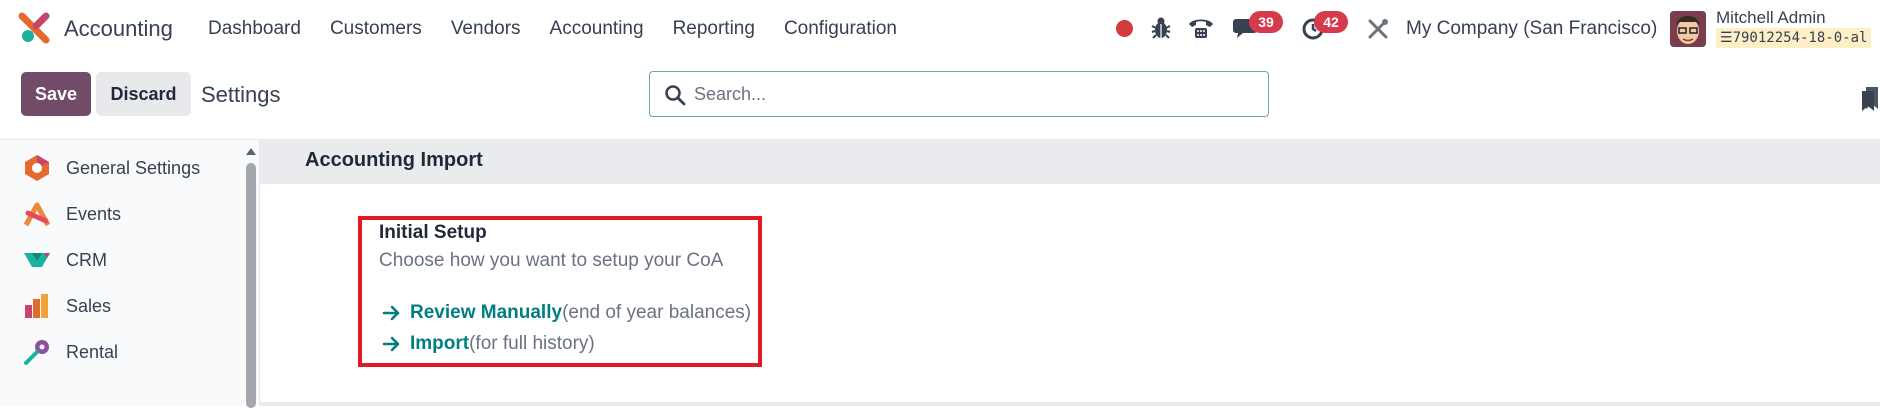 This screenshot has width=1880, height=408. Describe the element at coordinates (36, 306) in the screenshot. I see `sales-icon` at that location.